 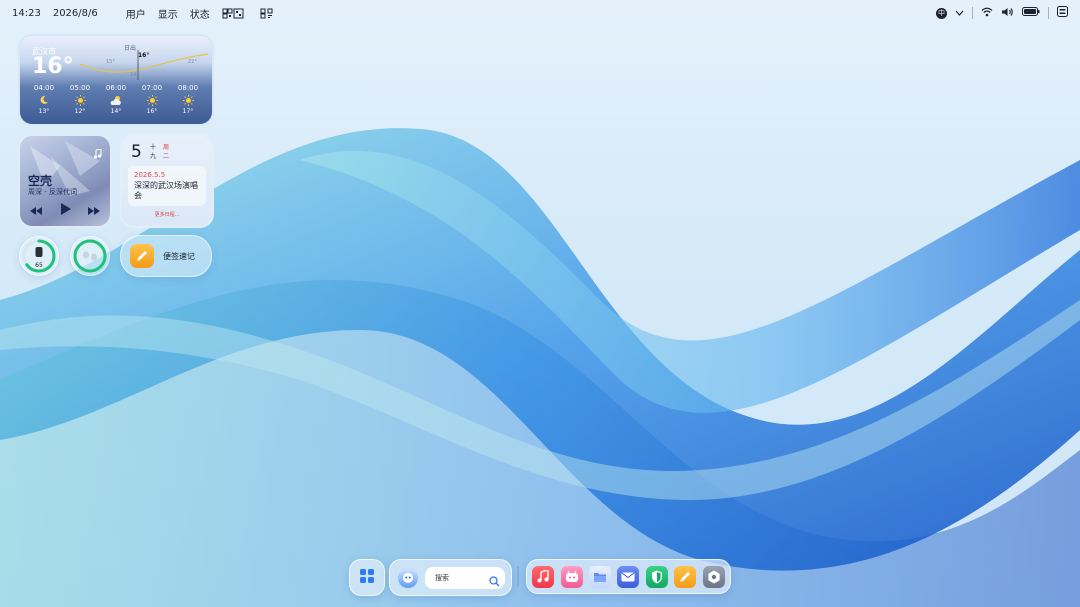 I want to click on qr-scan-icon, so click(x=233, y=14).